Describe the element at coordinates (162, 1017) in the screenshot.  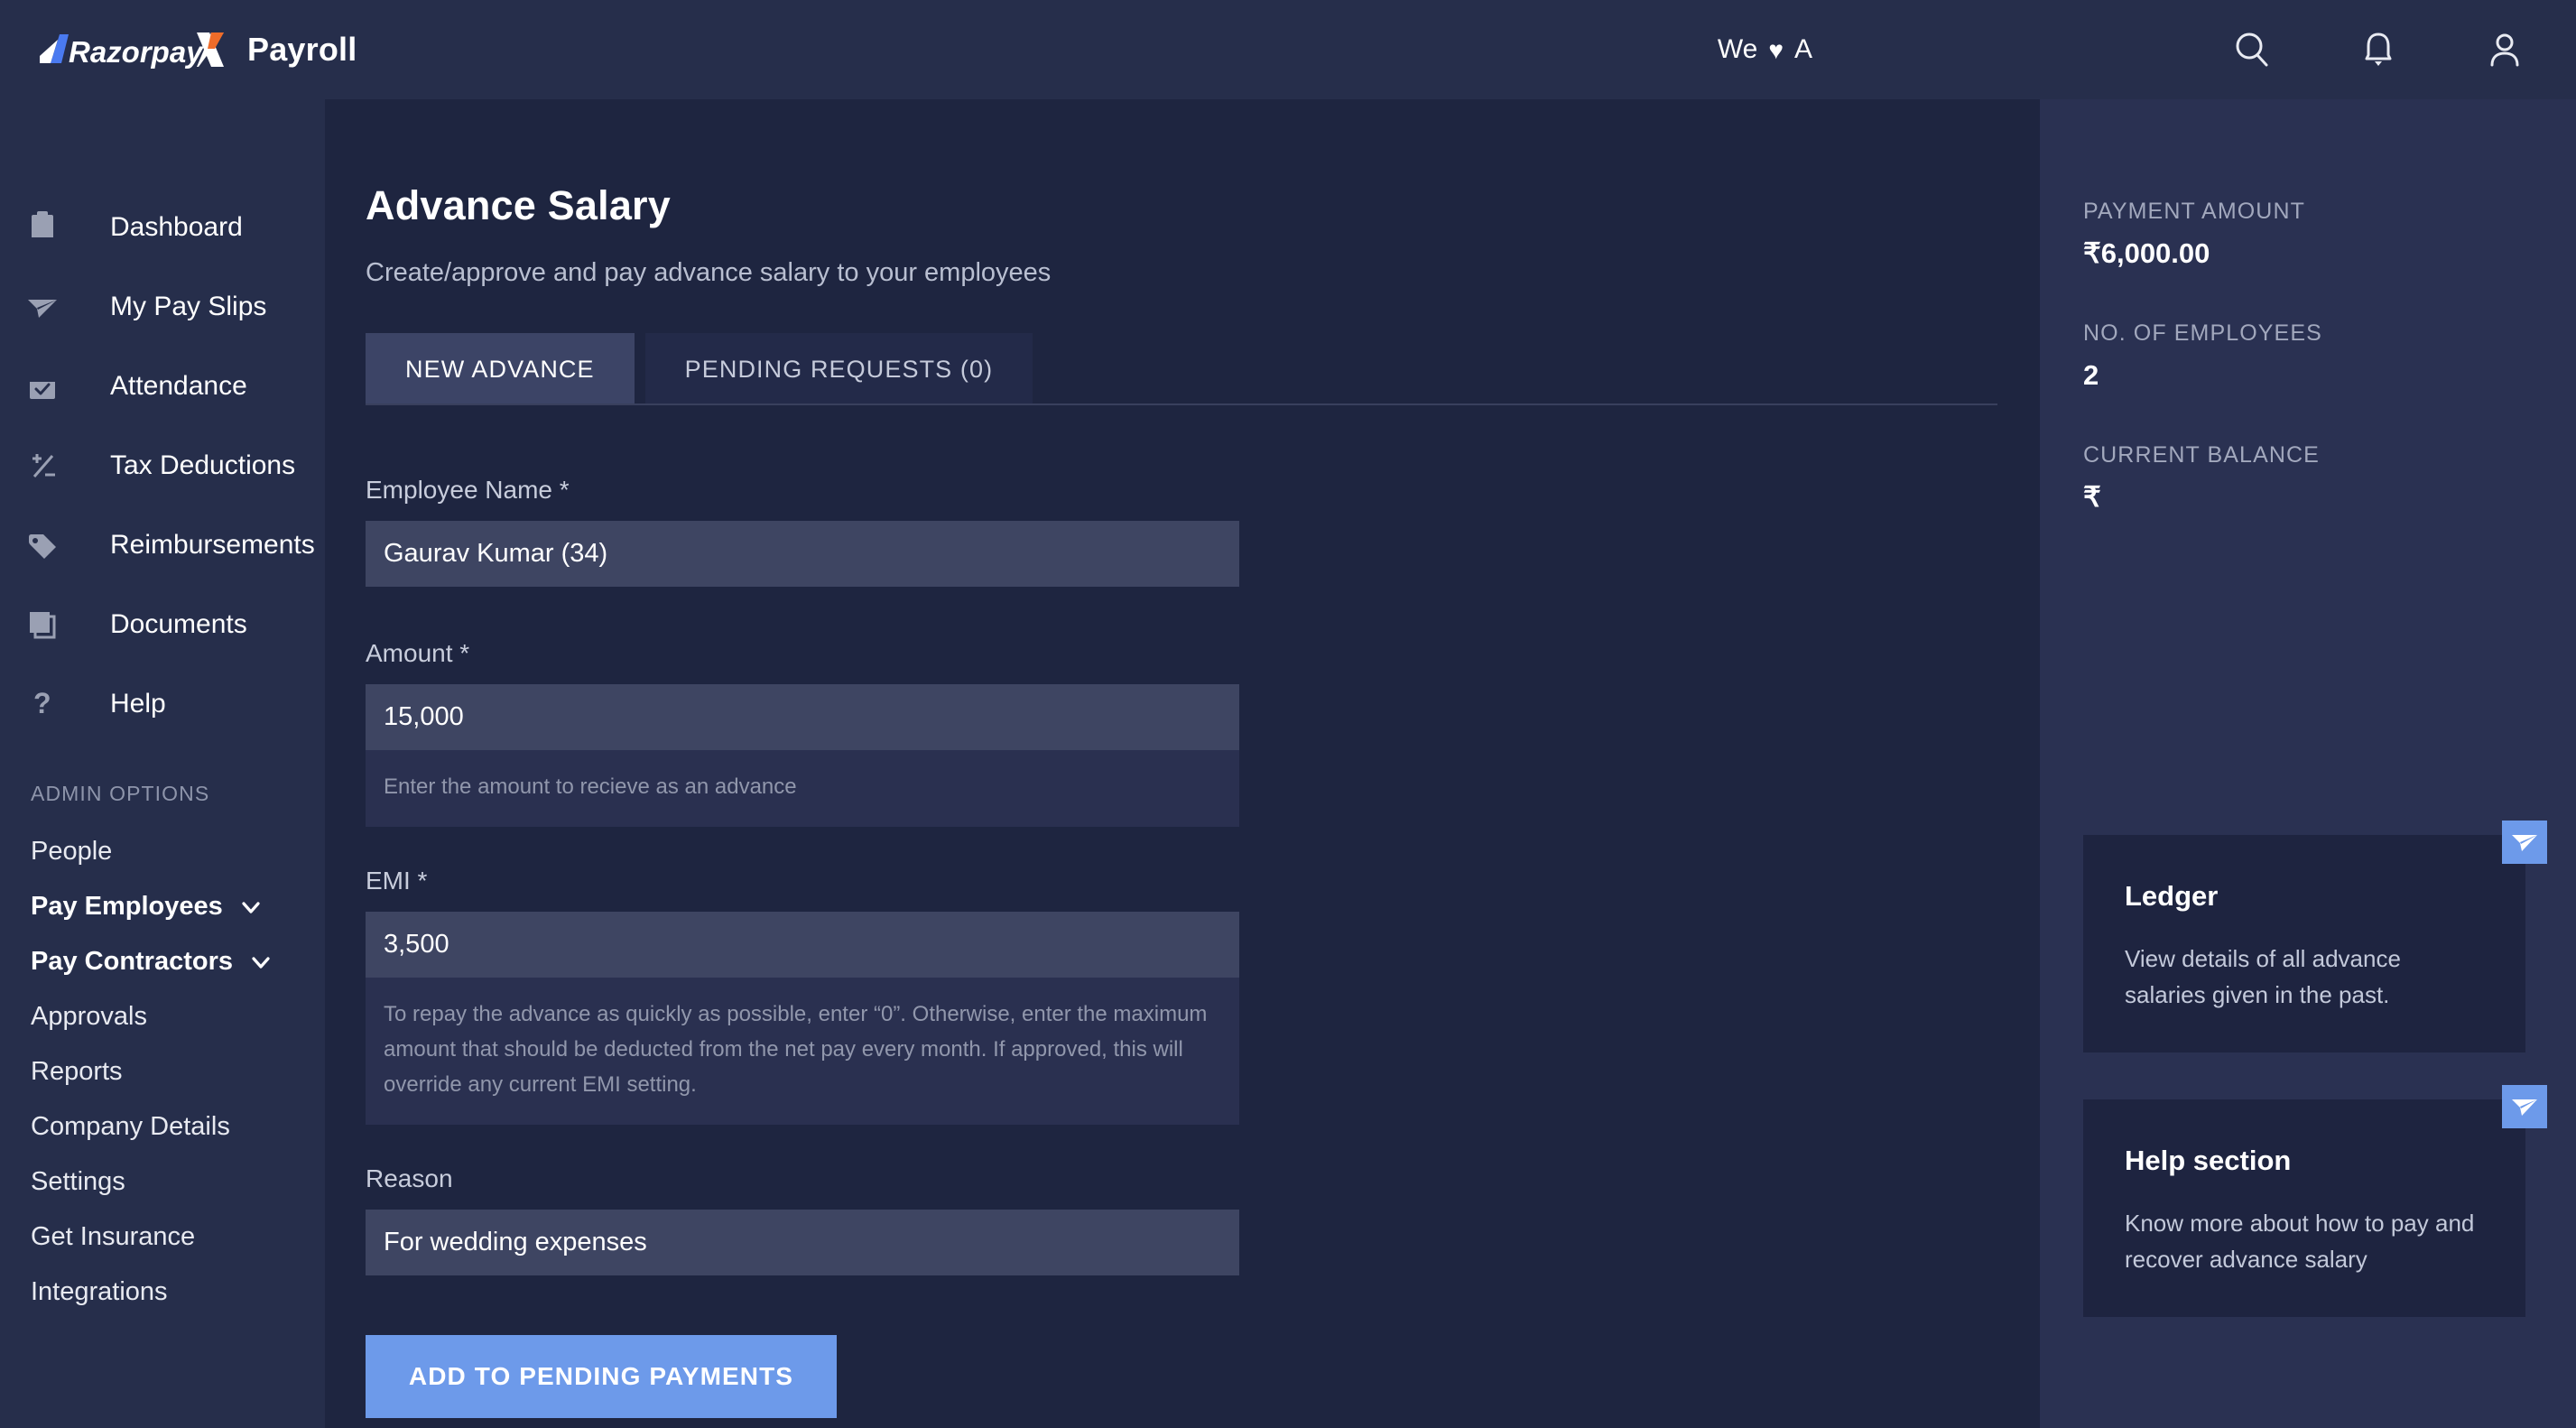
I see `sidebar-item-approvals: Approvals` at that location.